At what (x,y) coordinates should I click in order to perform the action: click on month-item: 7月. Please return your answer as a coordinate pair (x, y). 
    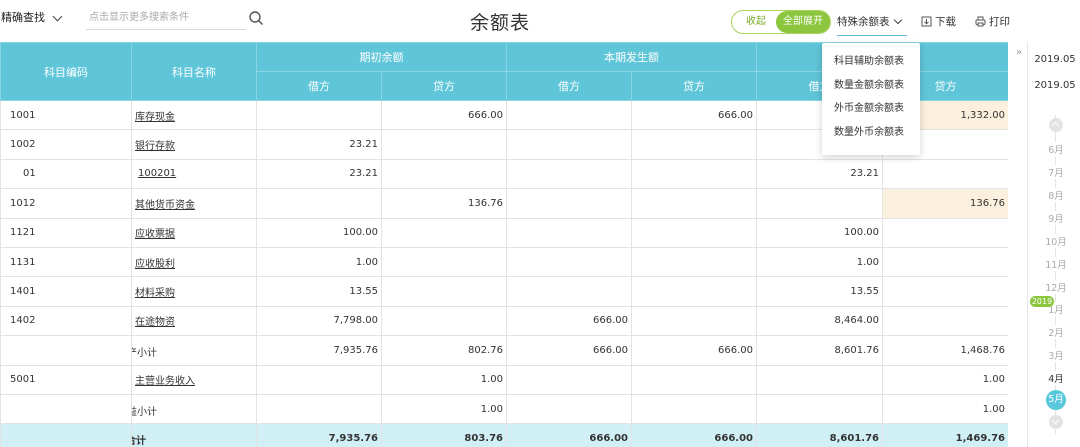
    Looking at the image, I should click on (1056, 172).